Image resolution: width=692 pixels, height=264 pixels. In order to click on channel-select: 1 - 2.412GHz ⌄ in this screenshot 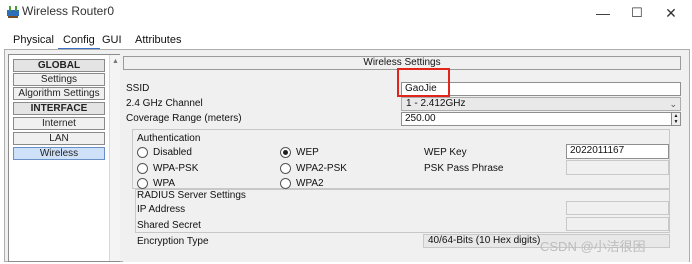, I will do `click(541, 104)`.